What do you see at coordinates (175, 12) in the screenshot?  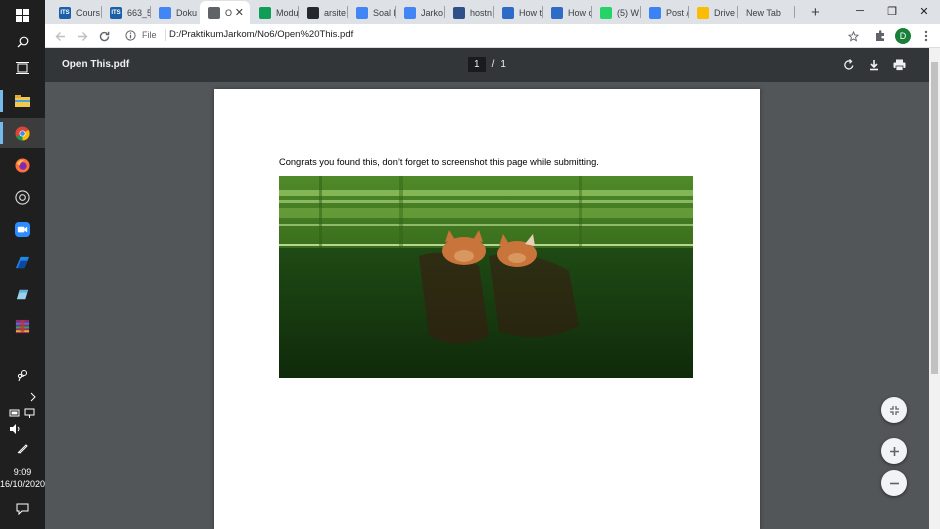 I see `browser-tab: Doku` at bounding box center [175, 12].